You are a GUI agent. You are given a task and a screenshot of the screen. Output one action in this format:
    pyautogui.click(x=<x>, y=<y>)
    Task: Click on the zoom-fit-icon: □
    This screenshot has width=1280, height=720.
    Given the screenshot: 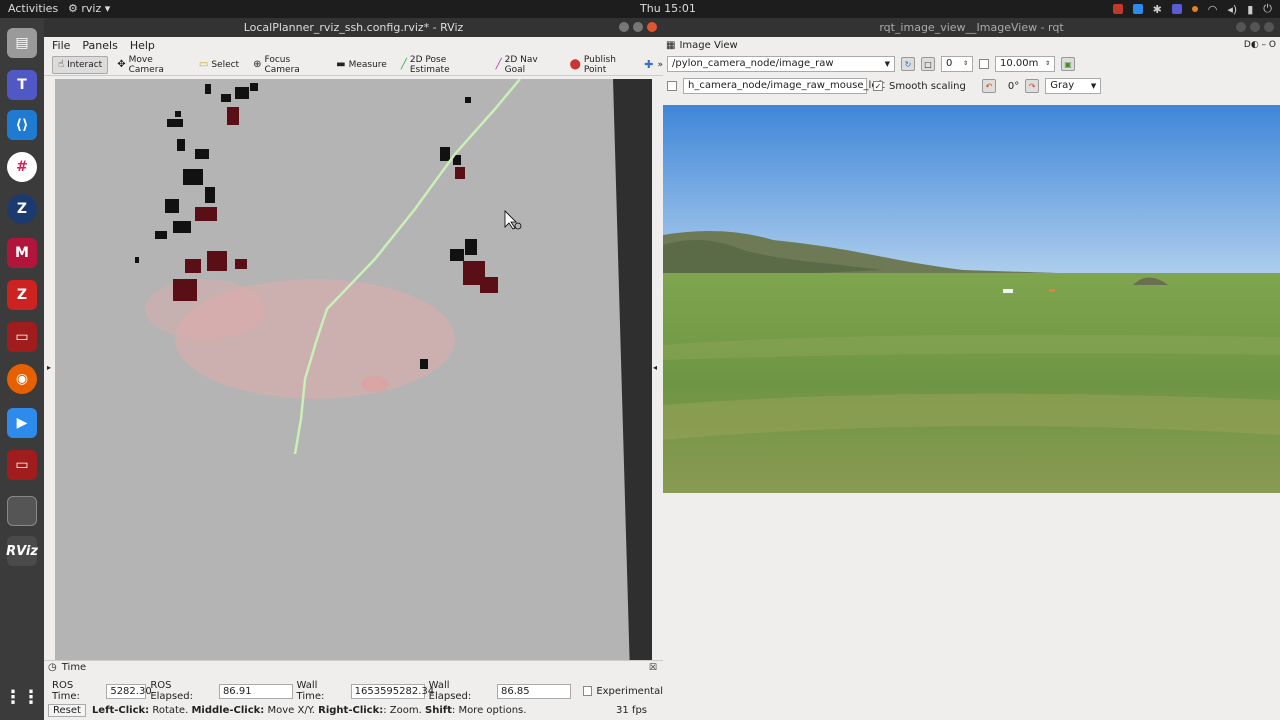 What is the action you would take?
    pyautogui.click(x=928, y=64)
    